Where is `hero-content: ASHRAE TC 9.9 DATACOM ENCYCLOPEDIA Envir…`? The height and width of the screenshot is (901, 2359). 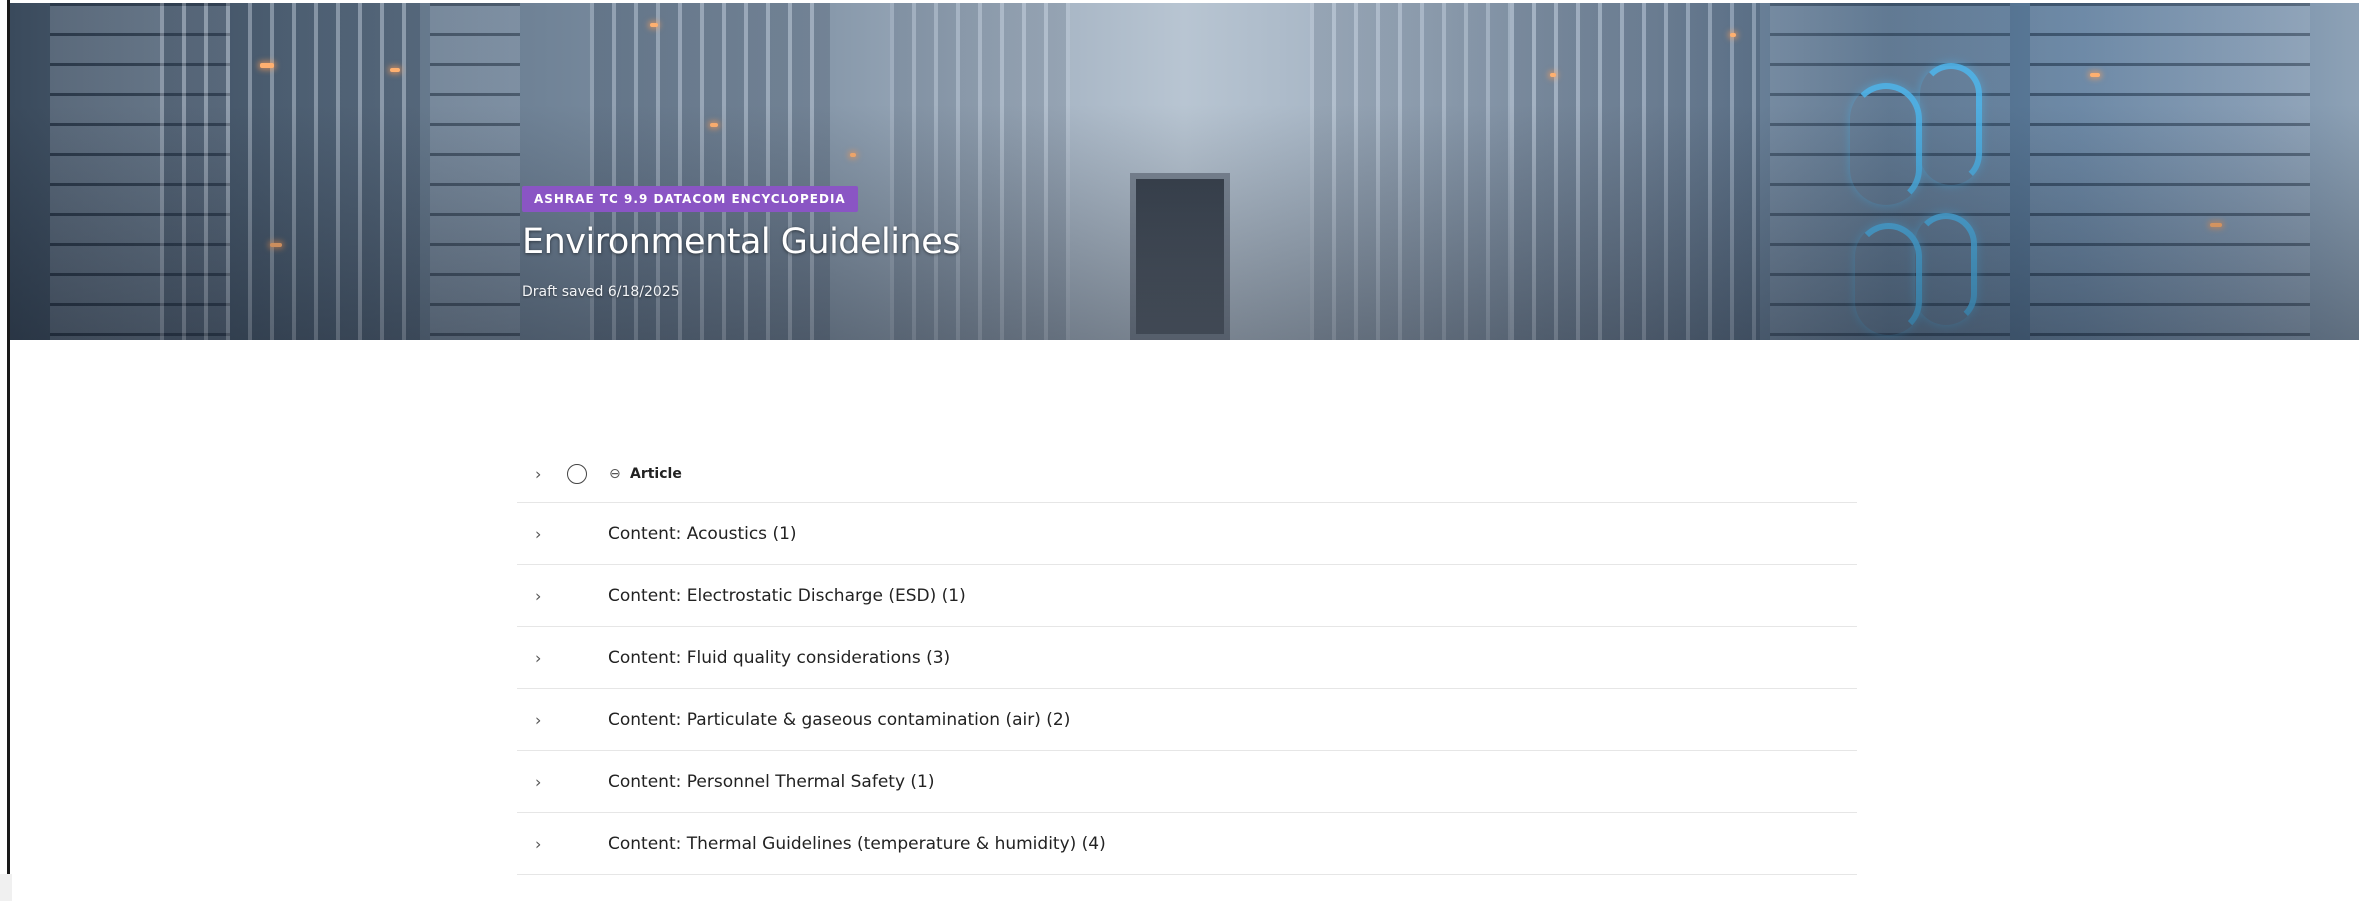 hero-content: ASHRAE TC 9.9 DATACOM ENCYCLOPEDIA Envir… is located at coordinates (741, 243).